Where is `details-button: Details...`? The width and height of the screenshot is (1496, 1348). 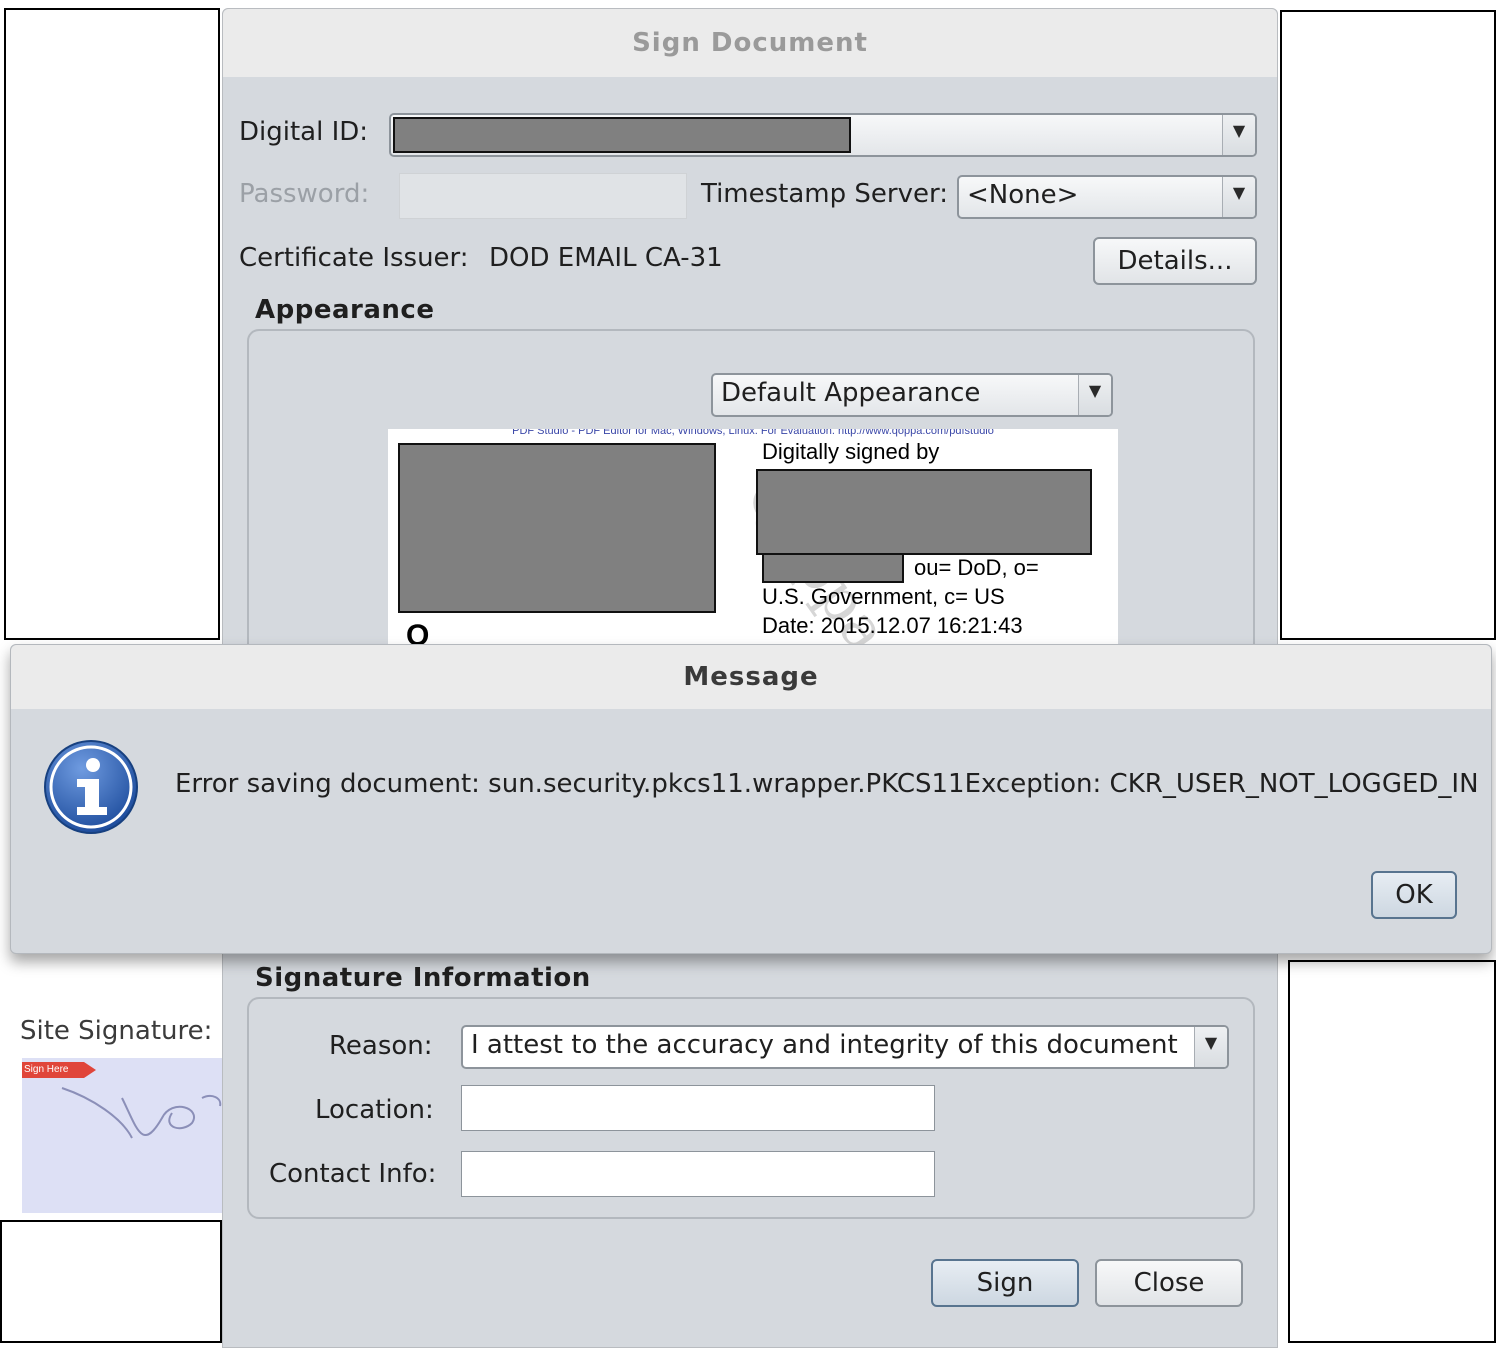
details-button: Details... is located at coordinates (1175, 261).